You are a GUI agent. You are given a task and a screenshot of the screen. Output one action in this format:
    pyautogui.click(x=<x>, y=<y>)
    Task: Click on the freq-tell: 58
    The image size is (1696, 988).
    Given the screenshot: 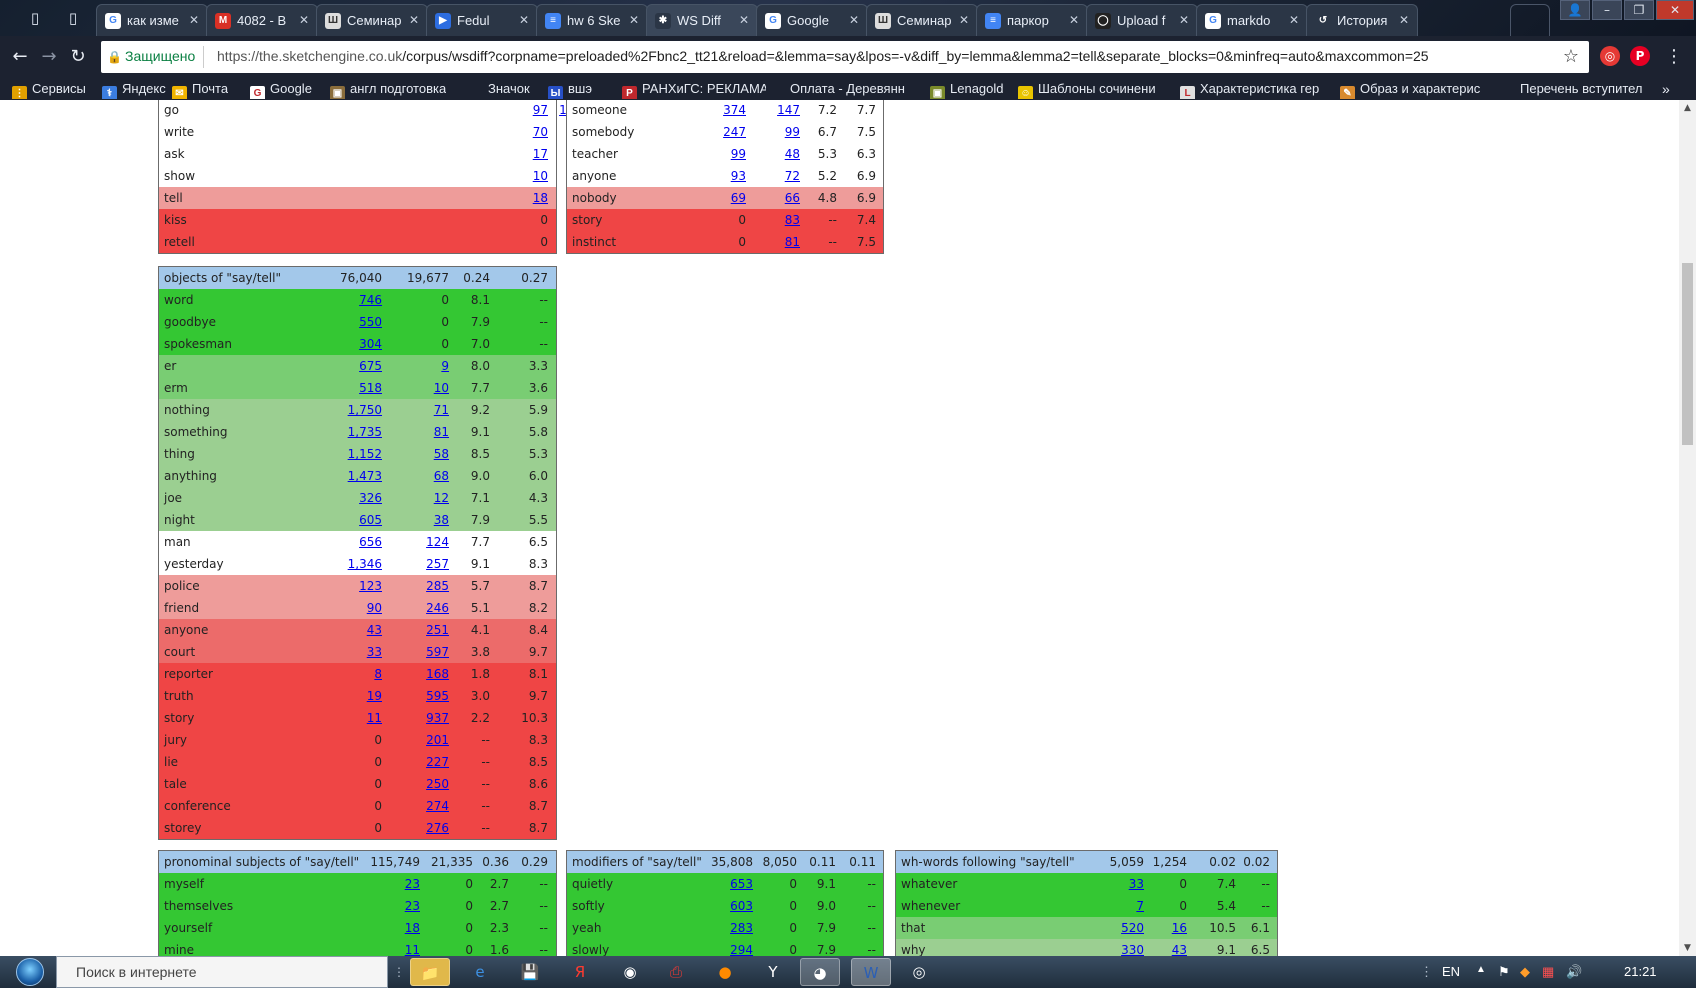 What is the action you would take?
    pyautogui.click(x=441, y=454)
    